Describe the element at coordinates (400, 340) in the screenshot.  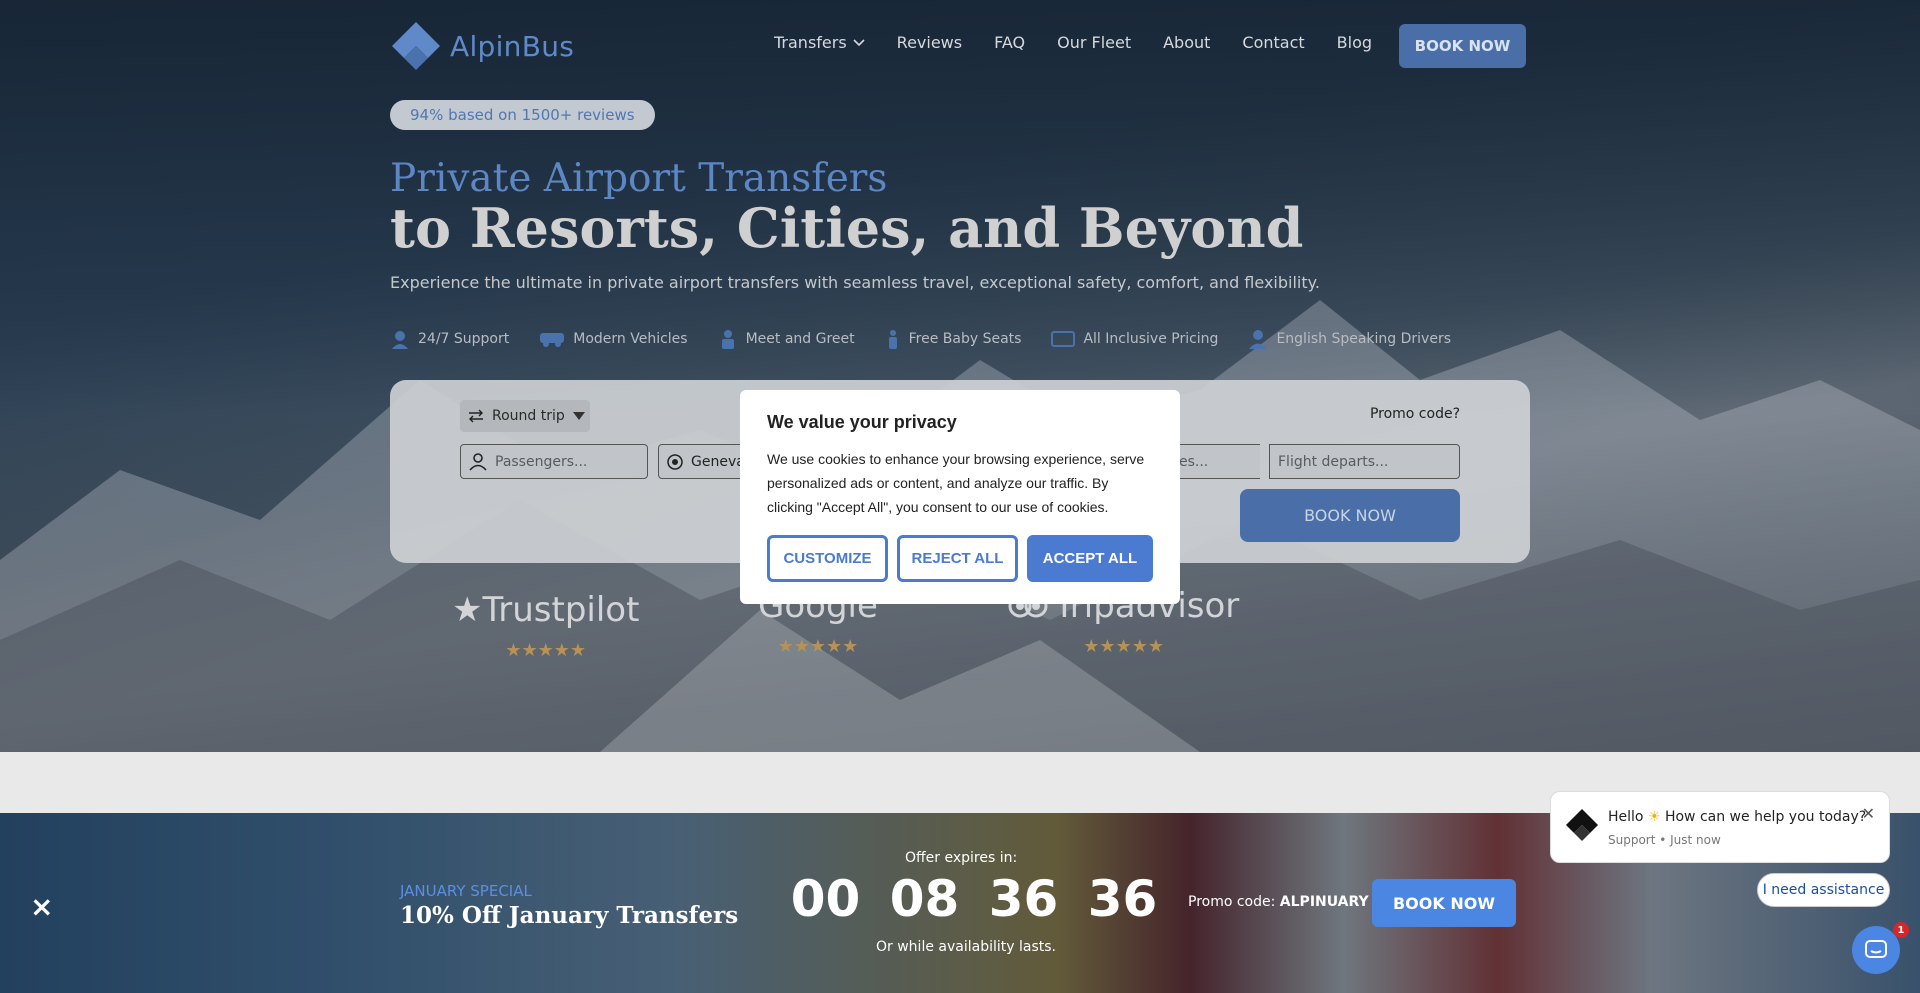
I see `support-agent-icon` at that location.